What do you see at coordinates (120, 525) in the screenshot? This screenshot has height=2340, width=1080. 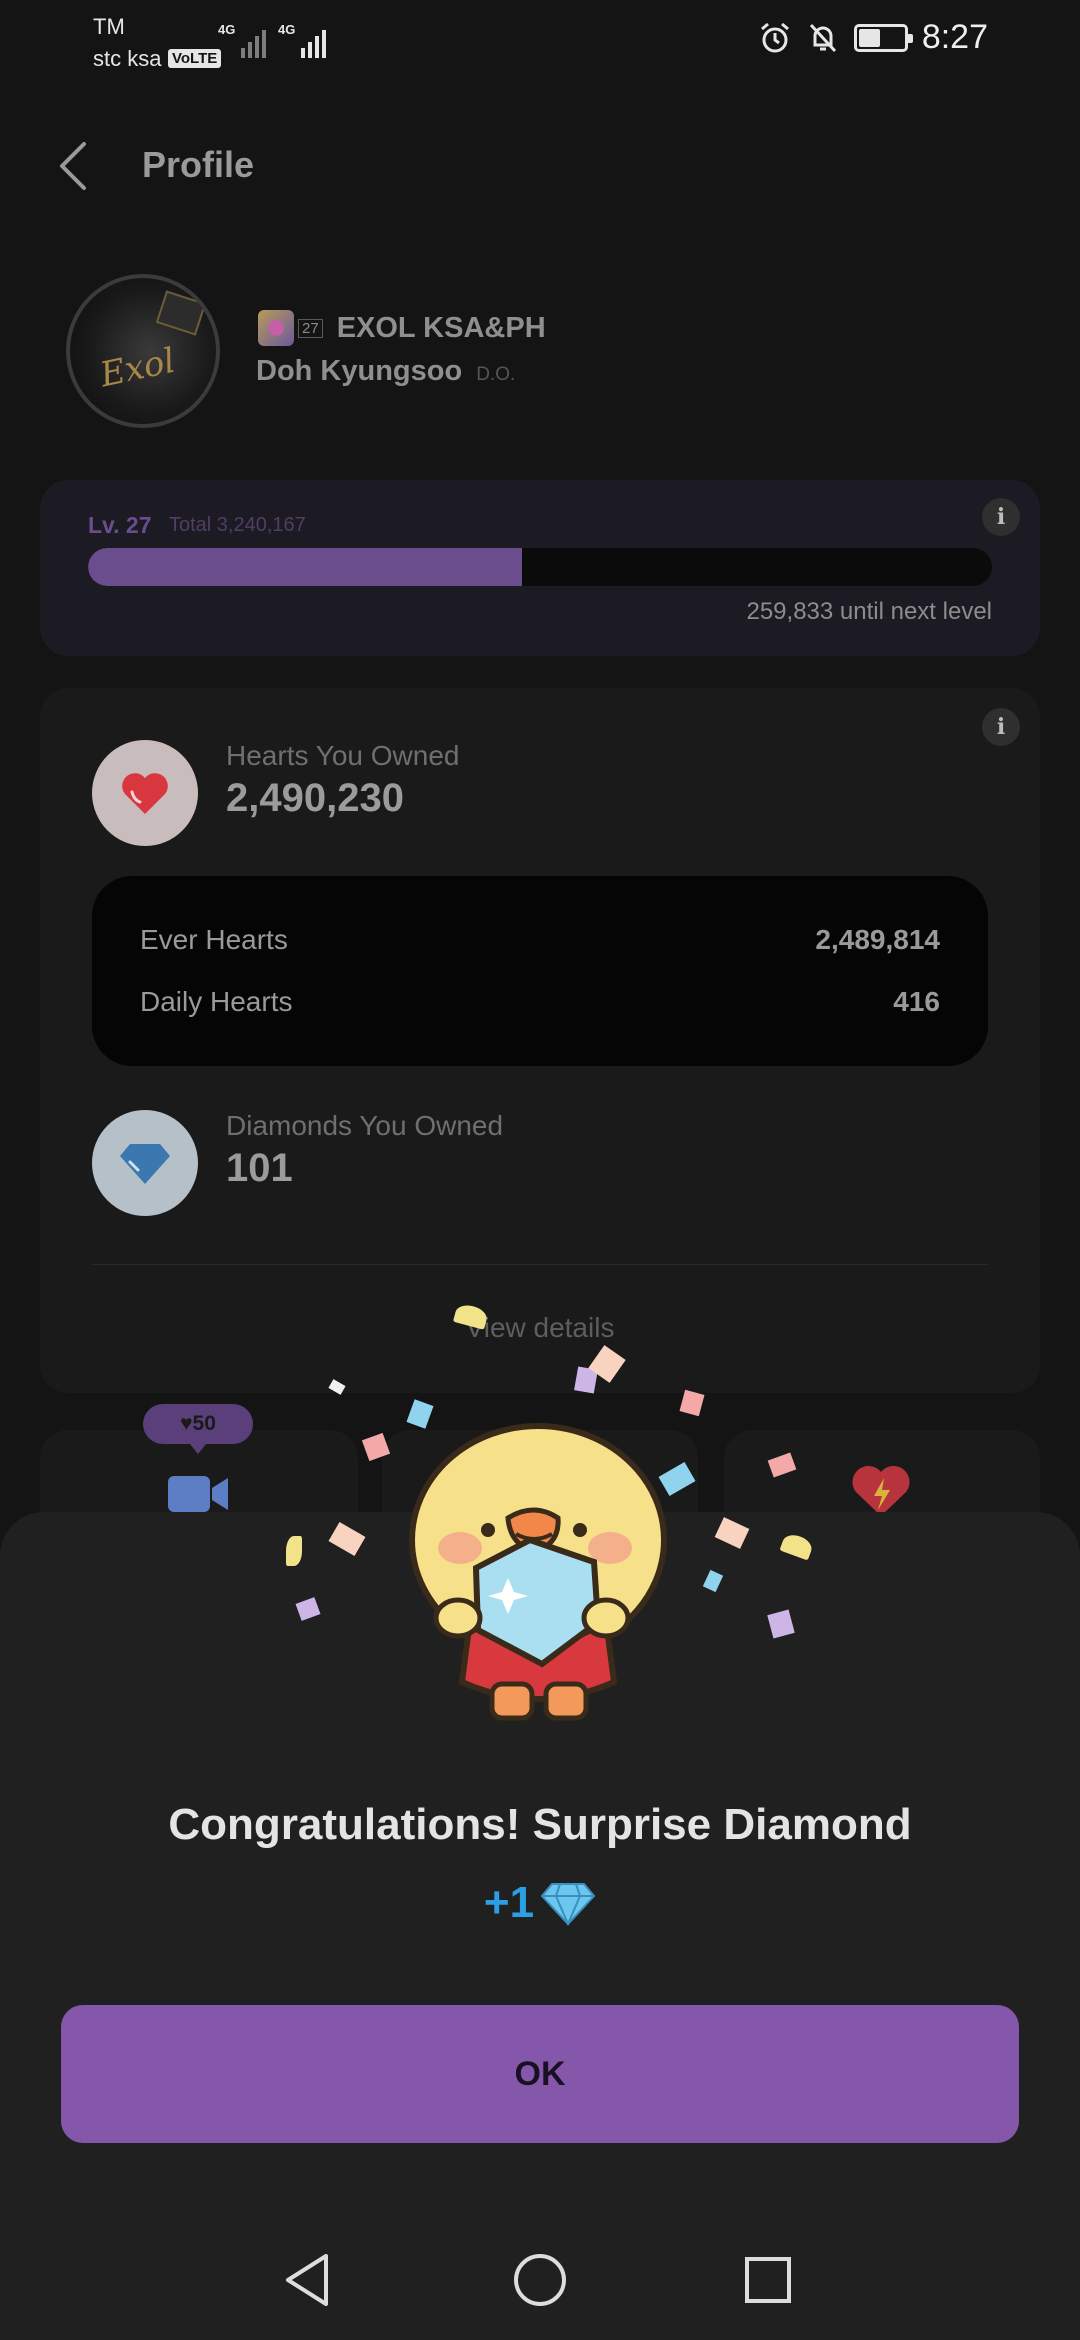 I see `level-label: Lv. 27` at bounding box center [120, 525].